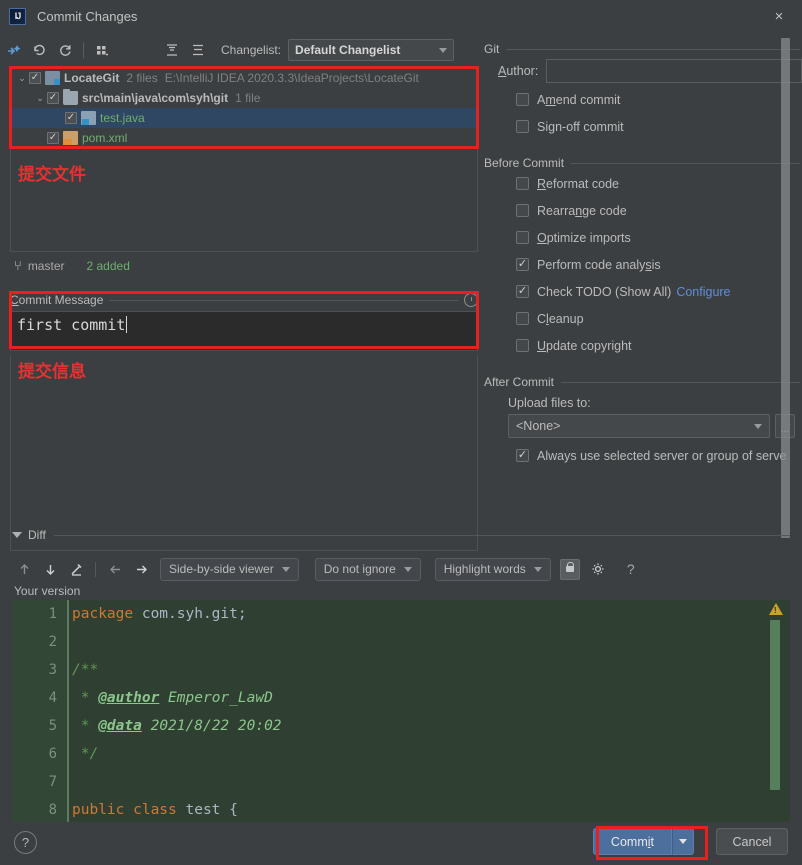 Image resolution: width=802 pixels, height=865 pixels. Describe the element at coordinates (522, 345) in the screenshot. I see `update-copyright-checkbox` at that location.